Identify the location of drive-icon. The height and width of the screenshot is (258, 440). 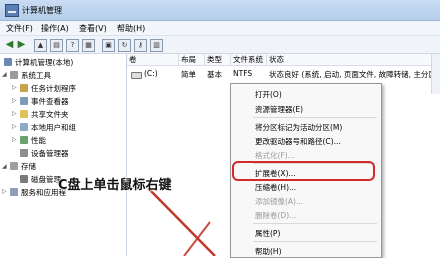
(136, 75).